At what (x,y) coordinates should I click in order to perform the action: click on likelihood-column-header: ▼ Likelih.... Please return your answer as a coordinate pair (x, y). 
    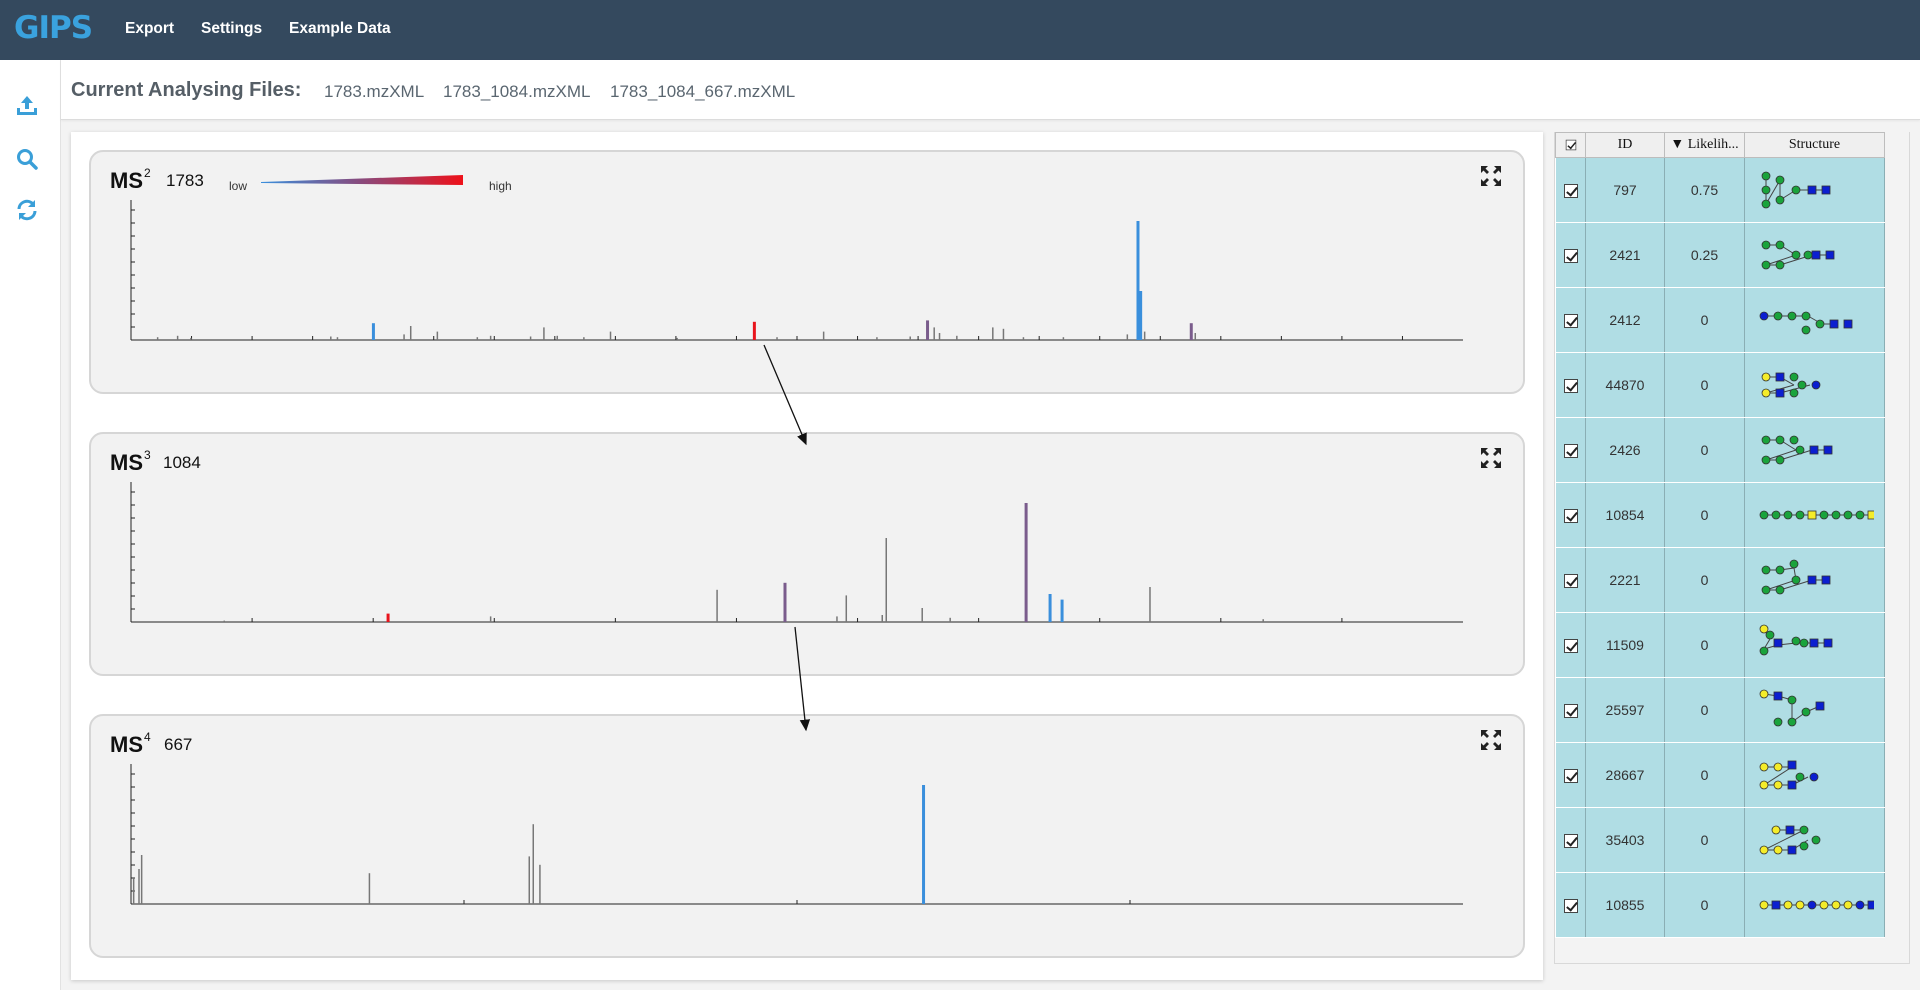
    Looking at the image, I should click on (1704, 145).